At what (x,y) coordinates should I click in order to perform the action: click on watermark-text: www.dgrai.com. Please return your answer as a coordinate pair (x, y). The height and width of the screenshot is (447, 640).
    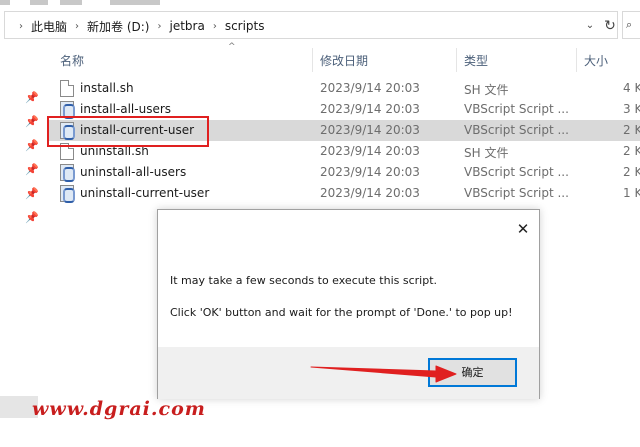
    Looking at the image, I should click on (119, 409).